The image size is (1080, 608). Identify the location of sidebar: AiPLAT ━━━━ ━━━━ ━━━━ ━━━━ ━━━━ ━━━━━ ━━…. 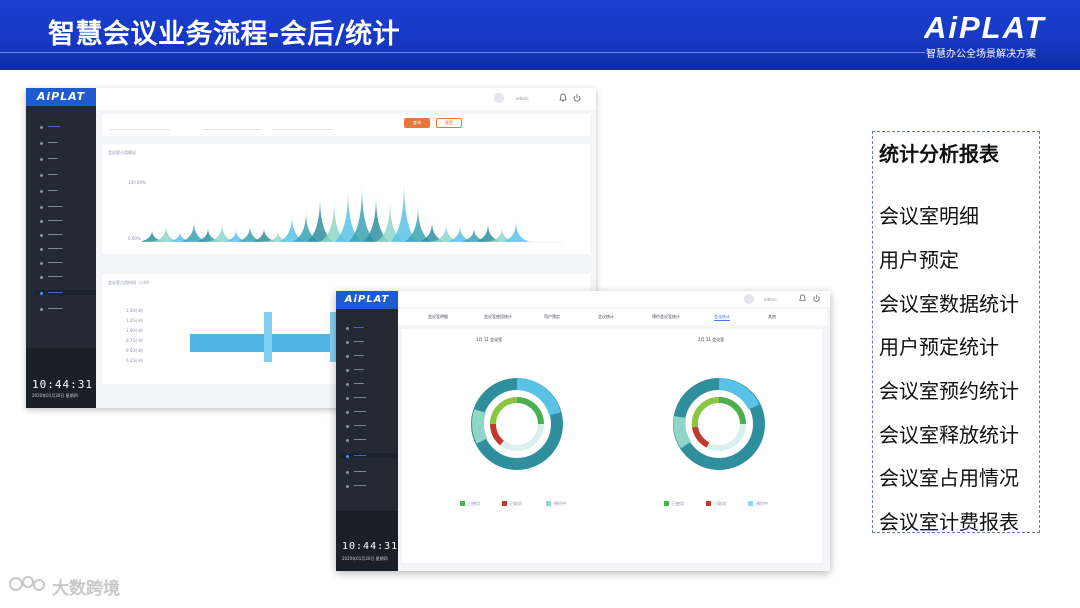
(367, 431).